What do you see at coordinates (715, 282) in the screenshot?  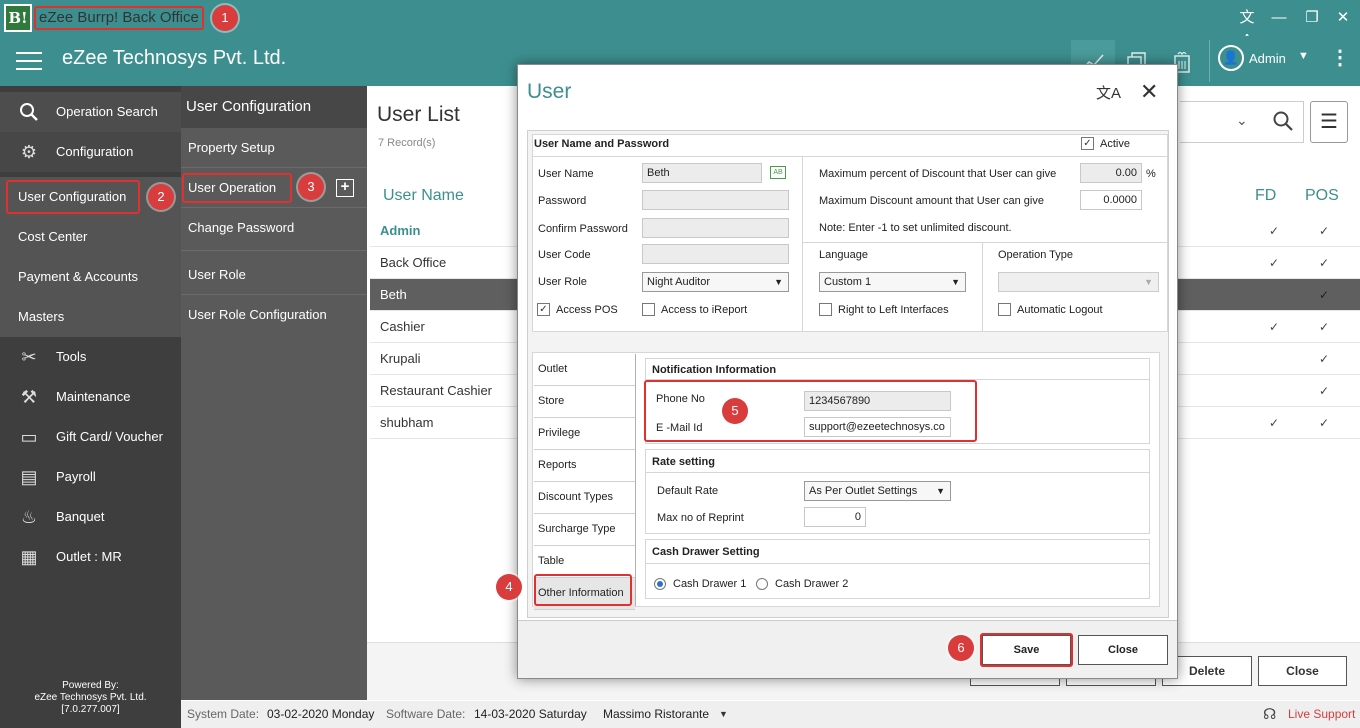 I see `user-role-select: Night Auditor ▼` at bounding box center [715, 282].